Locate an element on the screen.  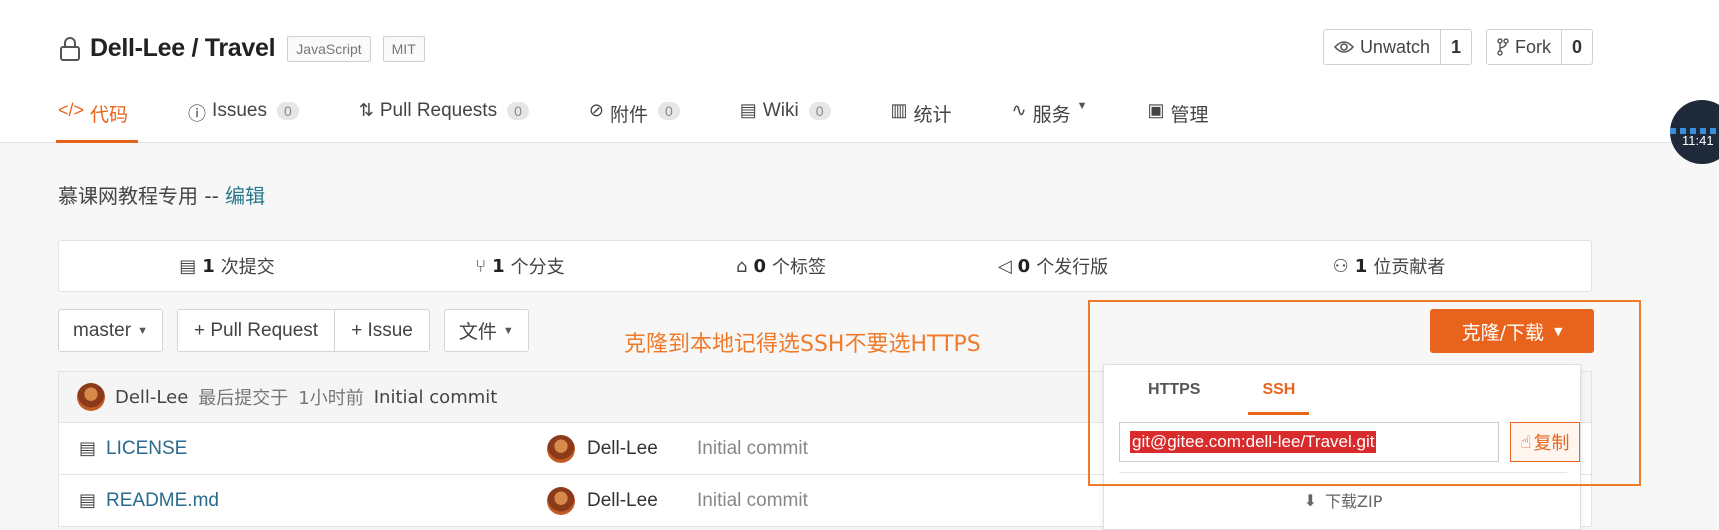
clone-download-label: 克隆/下载 is located at coordinates (1502, 332).